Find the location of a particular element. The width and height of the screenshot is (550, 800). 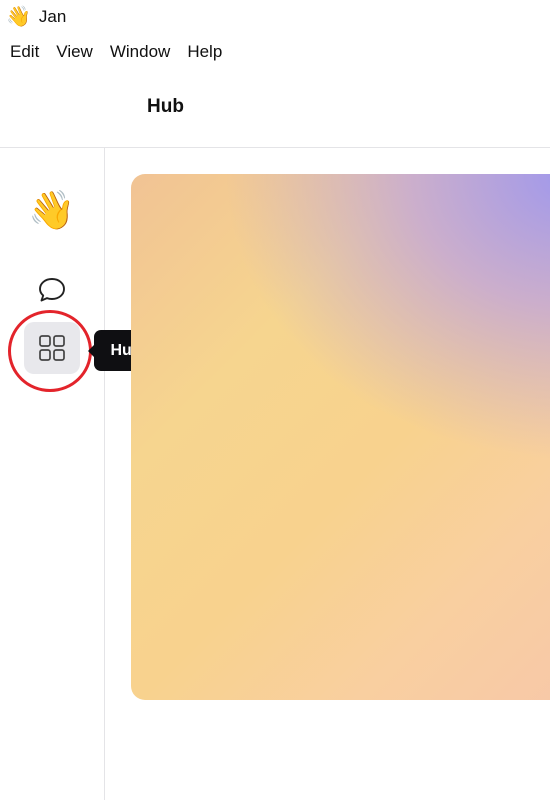

chat-icon is located at coordinates (52, 290).